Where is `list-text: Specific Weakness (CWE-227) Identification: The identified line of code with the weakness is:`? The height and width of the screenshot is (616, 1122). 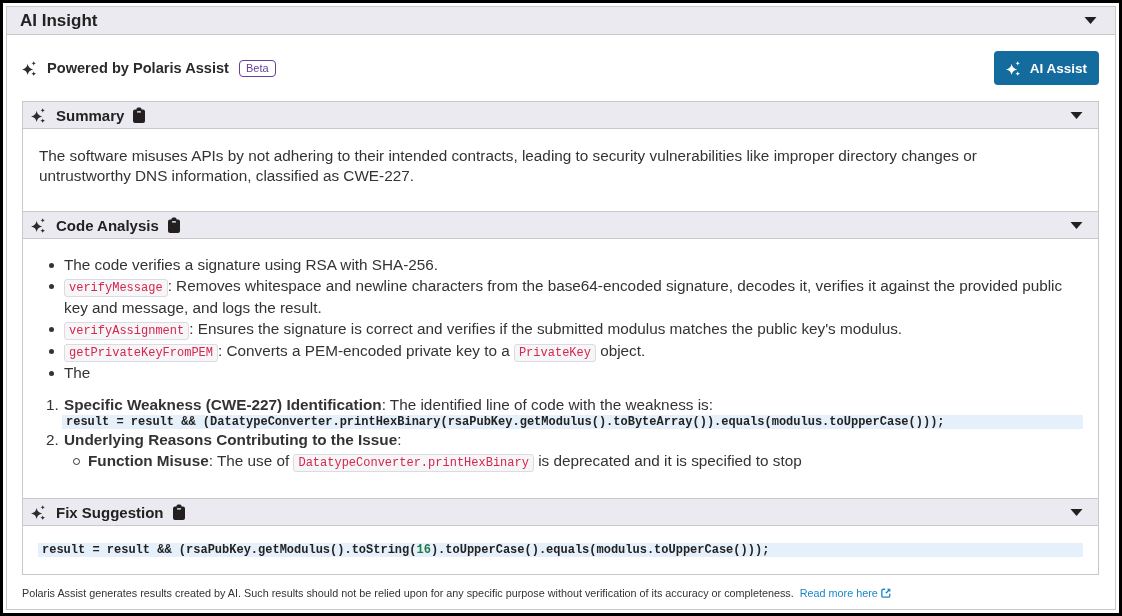 list-text: Specific Weakness (CWE-227) Identification: The identified line of code with the weakness is: is located at coordinates (389, 405).